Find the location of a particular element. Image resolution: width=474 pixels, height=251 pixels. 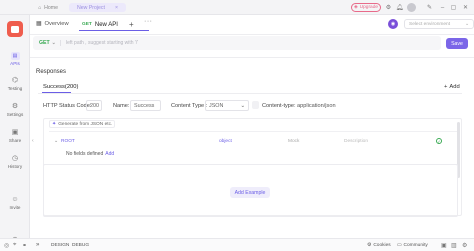

name-input: Success is located at coordinates (145, 105).